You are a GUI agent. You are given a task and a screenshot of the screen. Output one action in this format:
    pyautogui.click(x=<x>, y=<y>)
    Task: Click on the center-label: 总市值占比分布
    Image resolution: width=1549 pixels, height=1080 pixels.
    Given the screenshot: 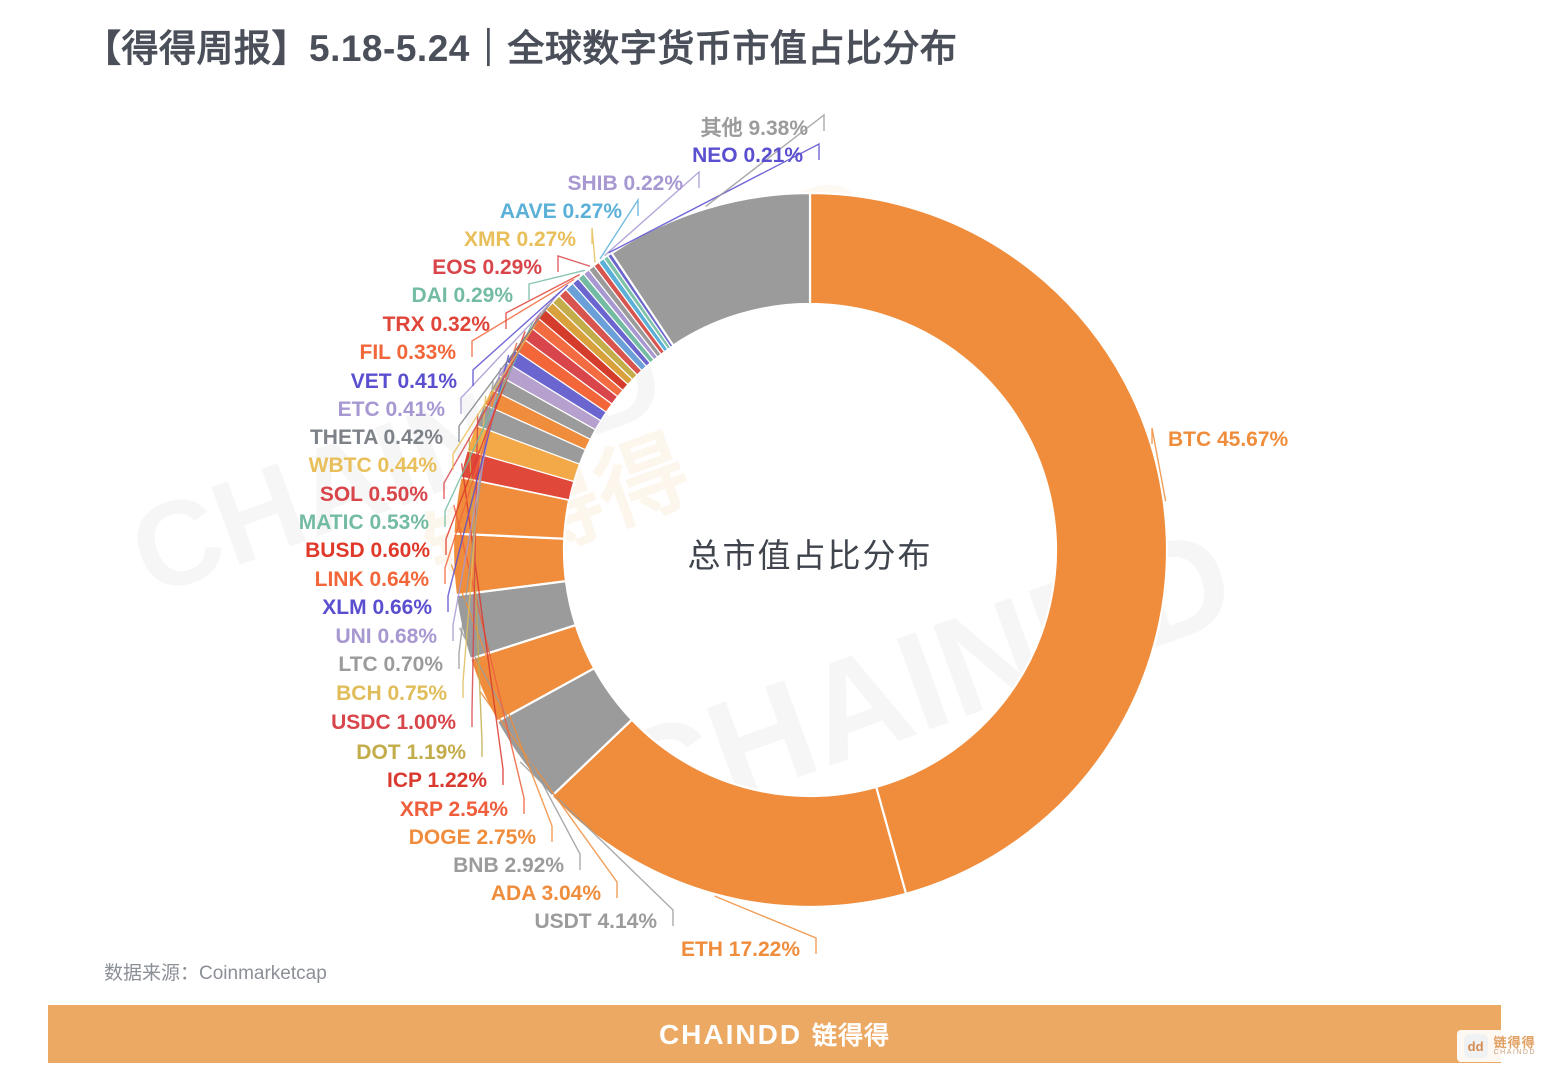 What is the action you would take?
    pyautogui.click(x=810, y=555)
    